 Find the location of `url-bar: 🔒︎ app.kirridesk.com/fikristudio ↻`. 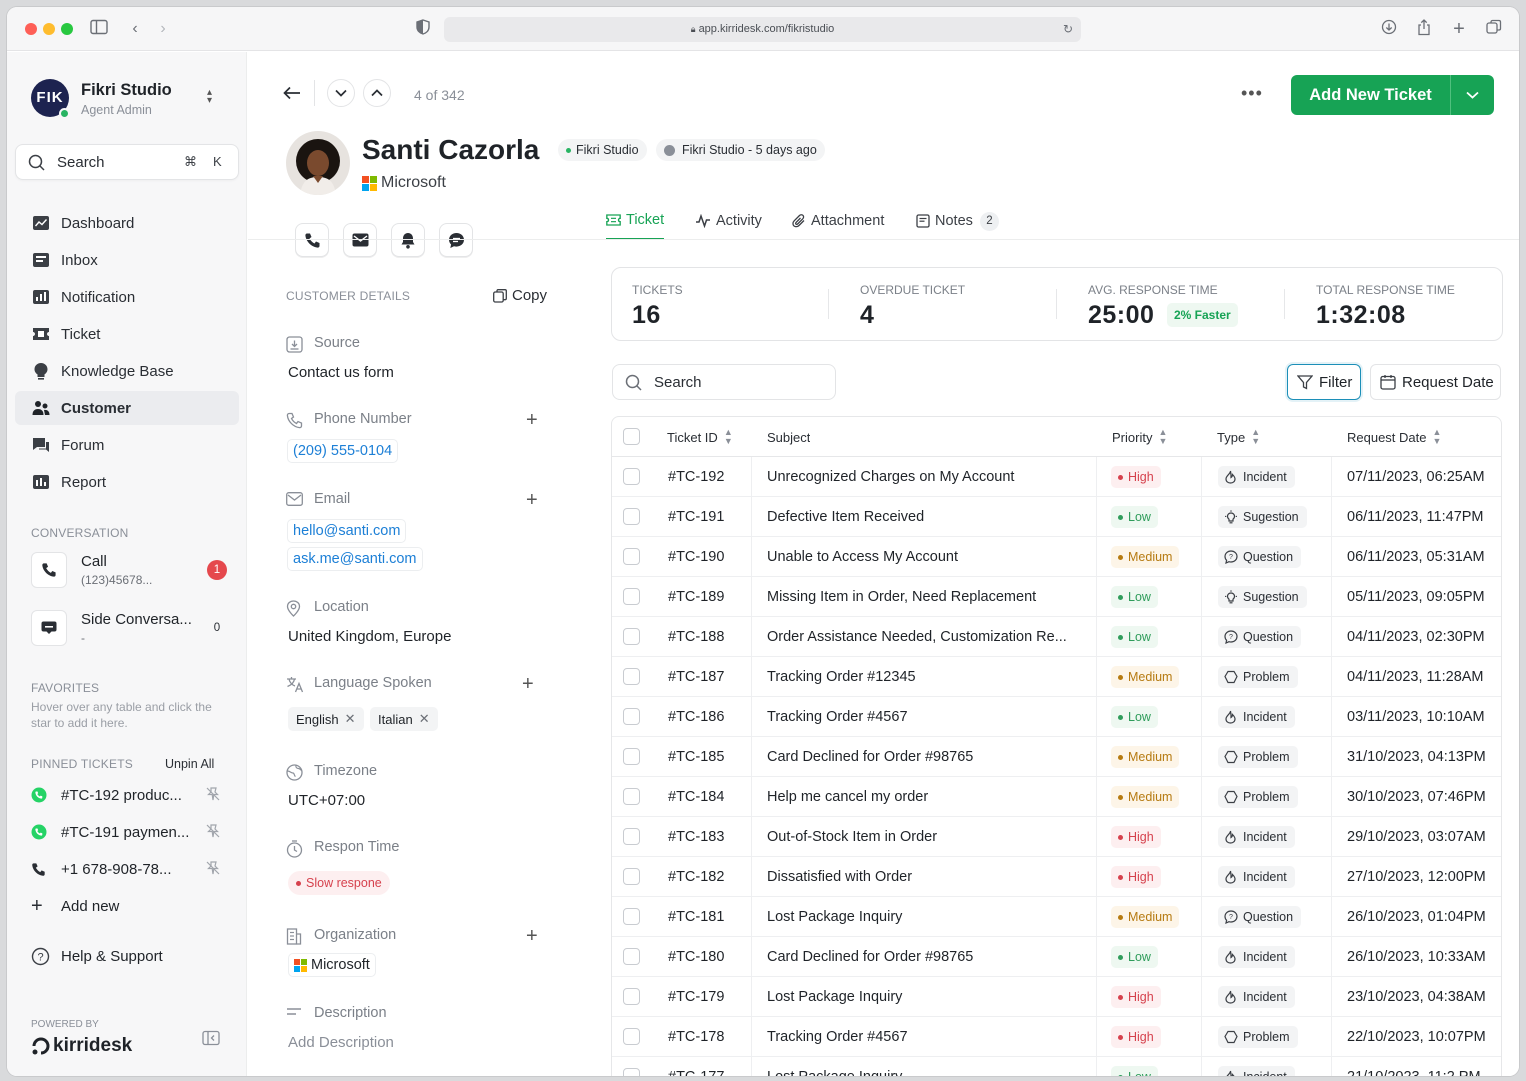

url-bar: 🔒︎ app.kirridesk.com/fikristudio ↻ is located at coordinates (762, 29).